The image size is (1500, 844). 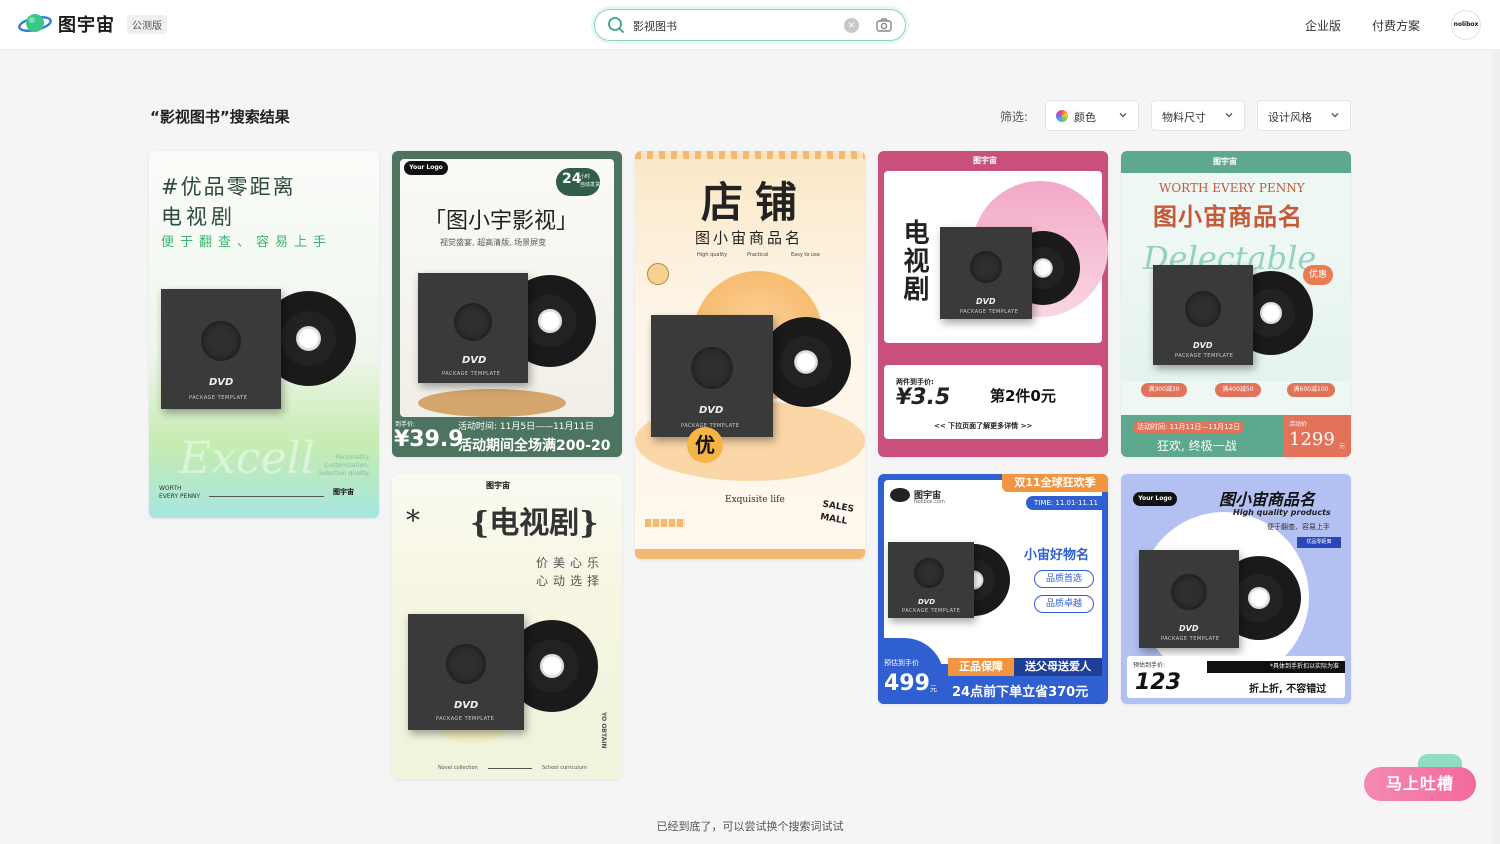 I want to click on card7-price: 499, so click(x=907, y=683).